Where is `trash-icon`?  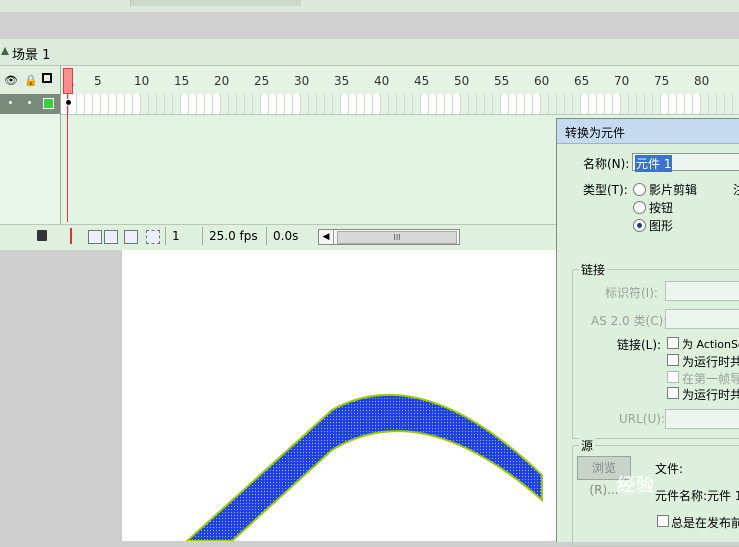 trash-icon is located at coordinates (42, 235).